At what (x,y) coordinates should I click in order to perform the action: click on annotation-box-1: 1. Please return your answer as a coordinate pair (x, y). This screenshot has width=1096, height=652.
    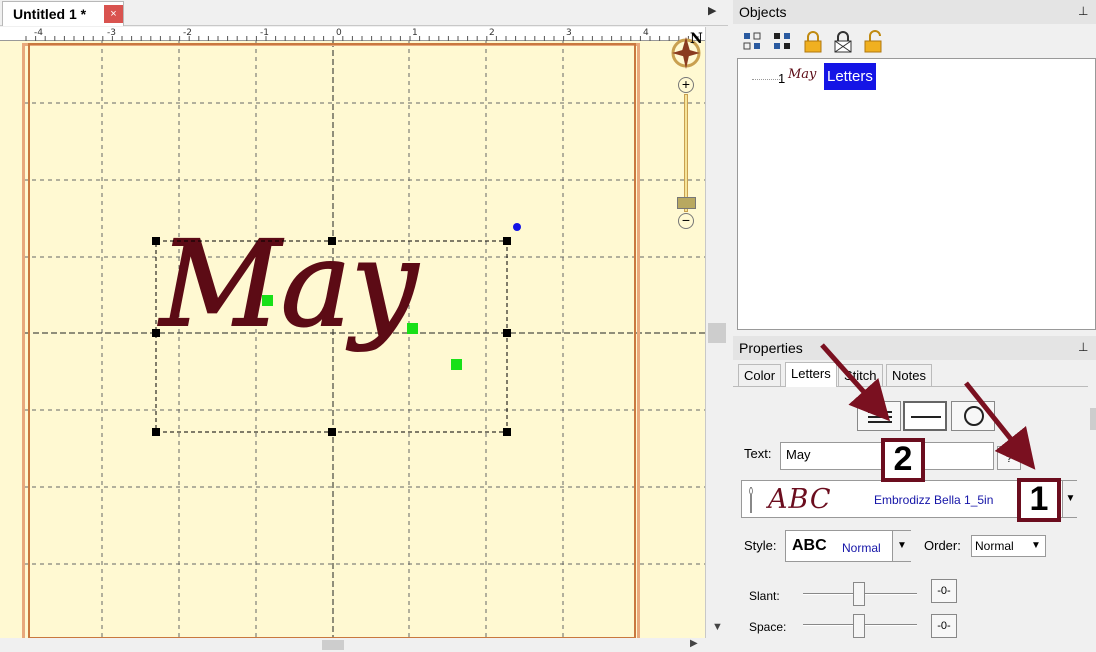
    Looking at the image, I should click on (1039, 500).